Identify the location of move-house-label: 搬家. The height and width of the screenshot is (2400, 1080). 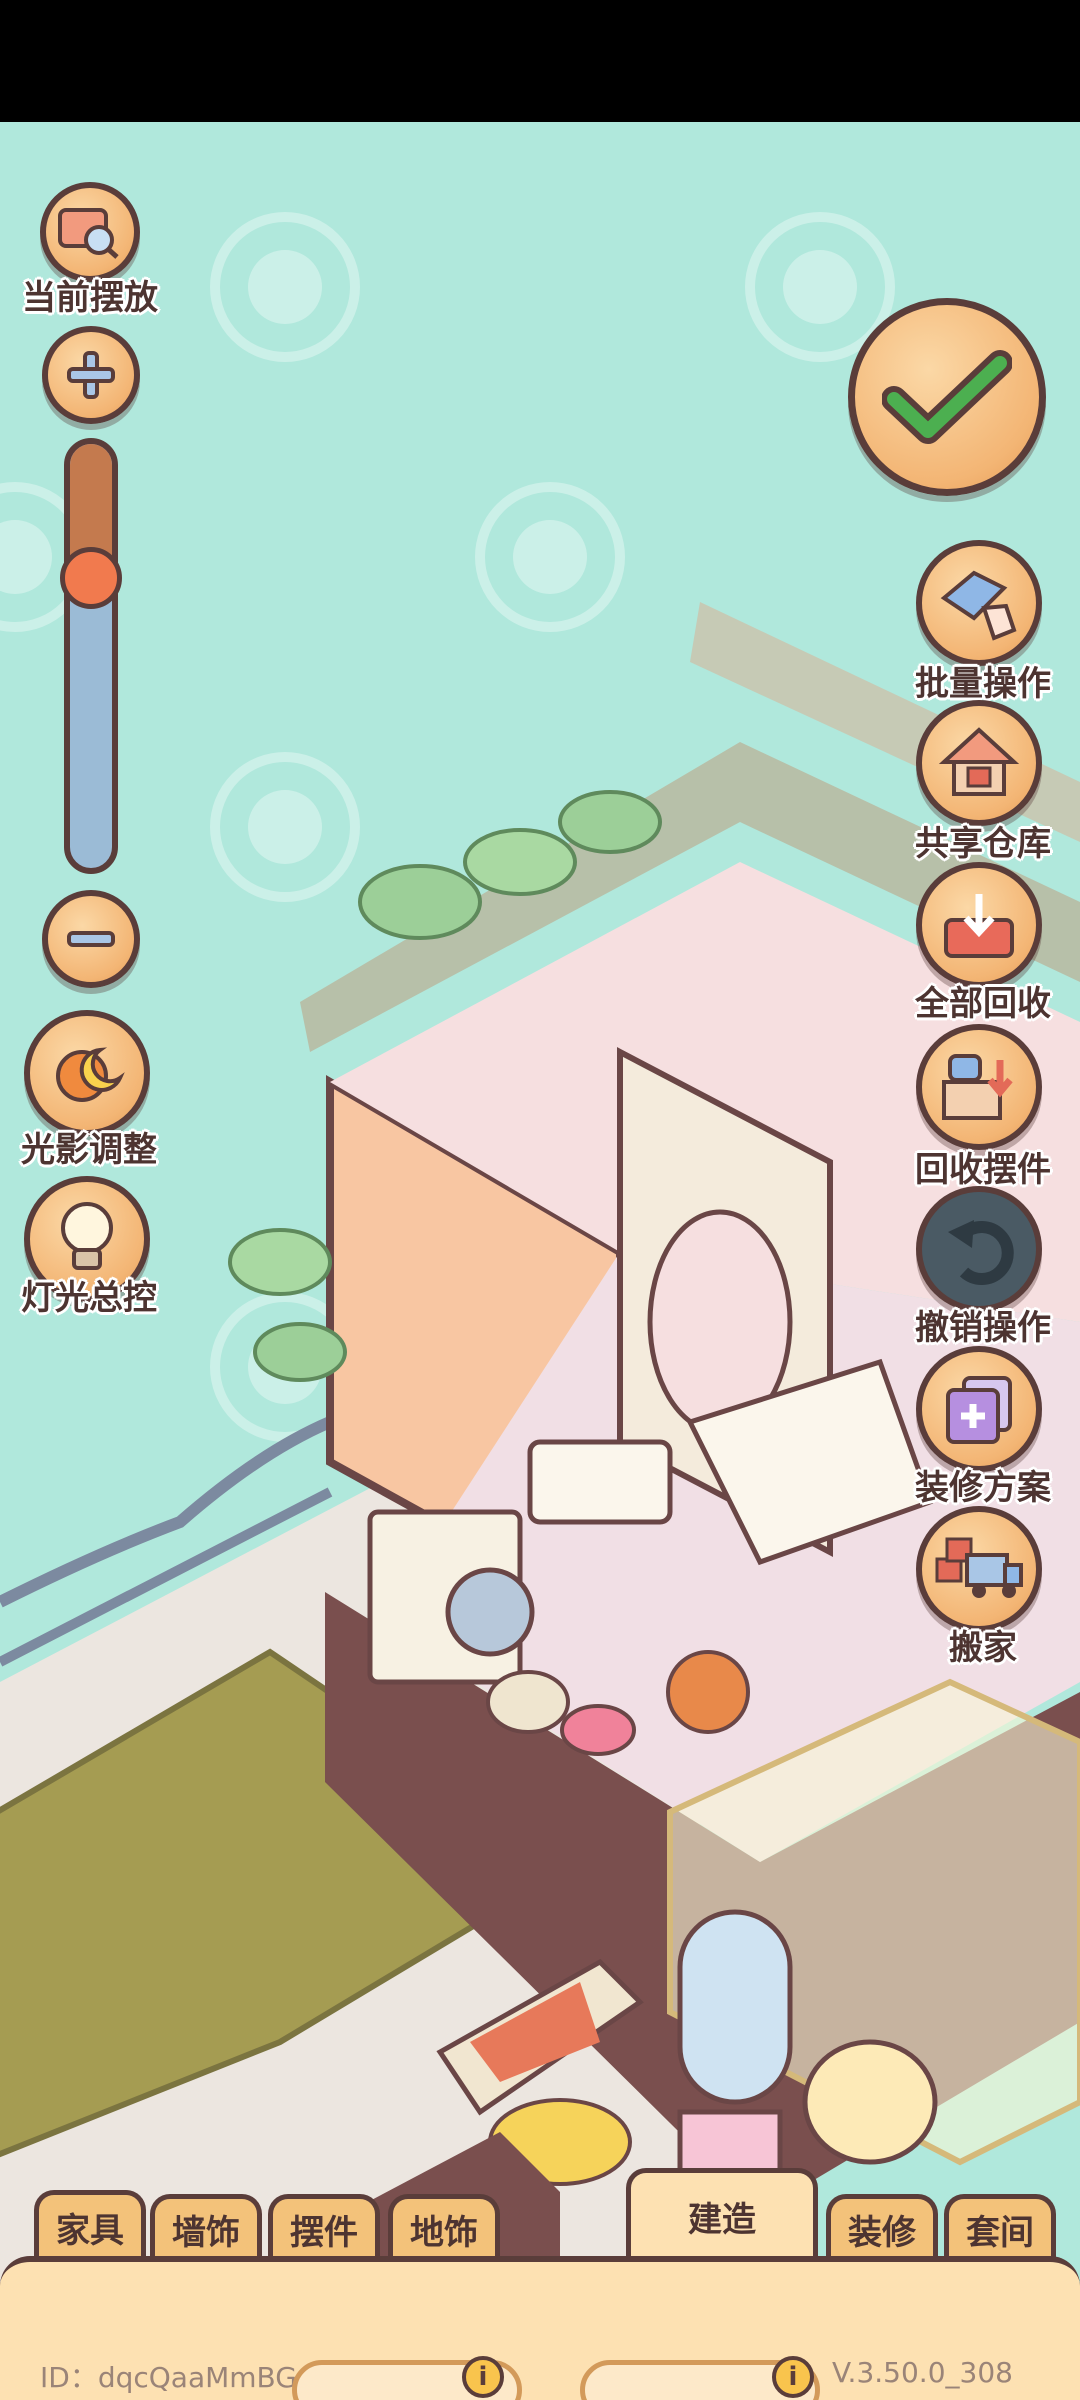
(983, 1648).